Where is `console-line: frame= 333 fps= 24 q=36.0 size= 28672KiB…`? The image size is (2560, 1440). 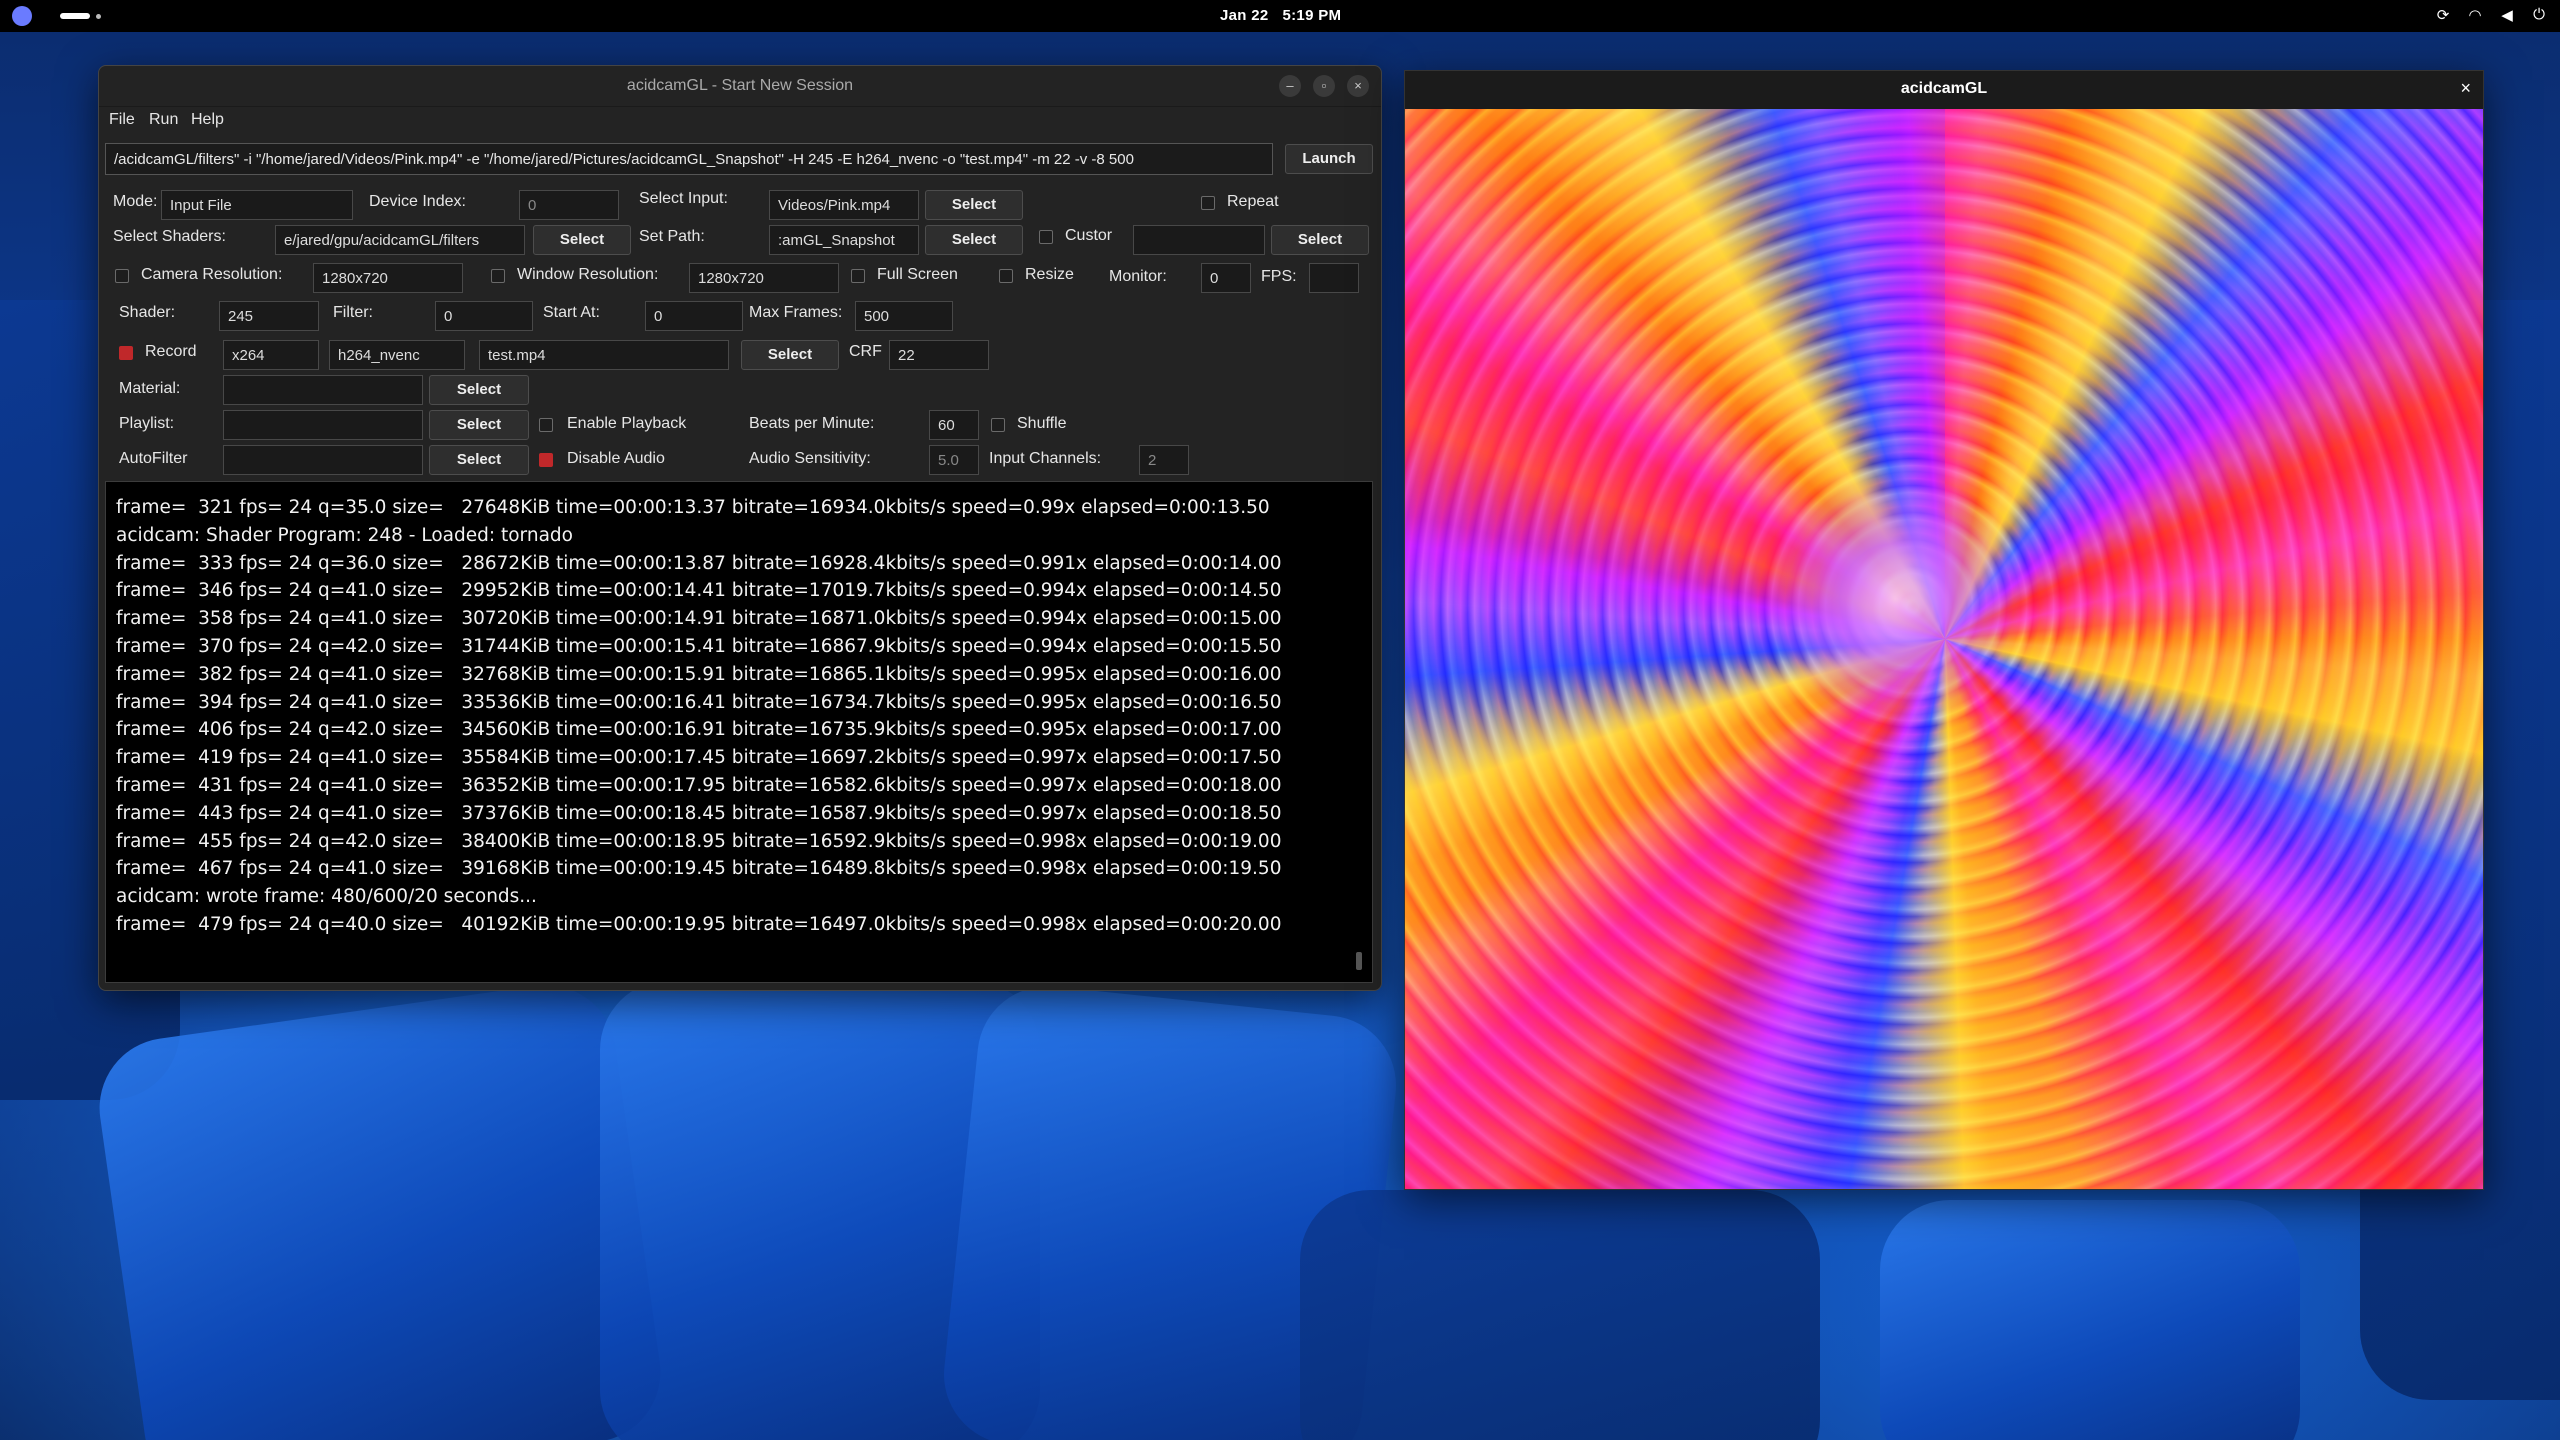
console-line: frame= 333 fps= 24 q=36.0 size= 28672KiB… is located at coordinates (699, 563).